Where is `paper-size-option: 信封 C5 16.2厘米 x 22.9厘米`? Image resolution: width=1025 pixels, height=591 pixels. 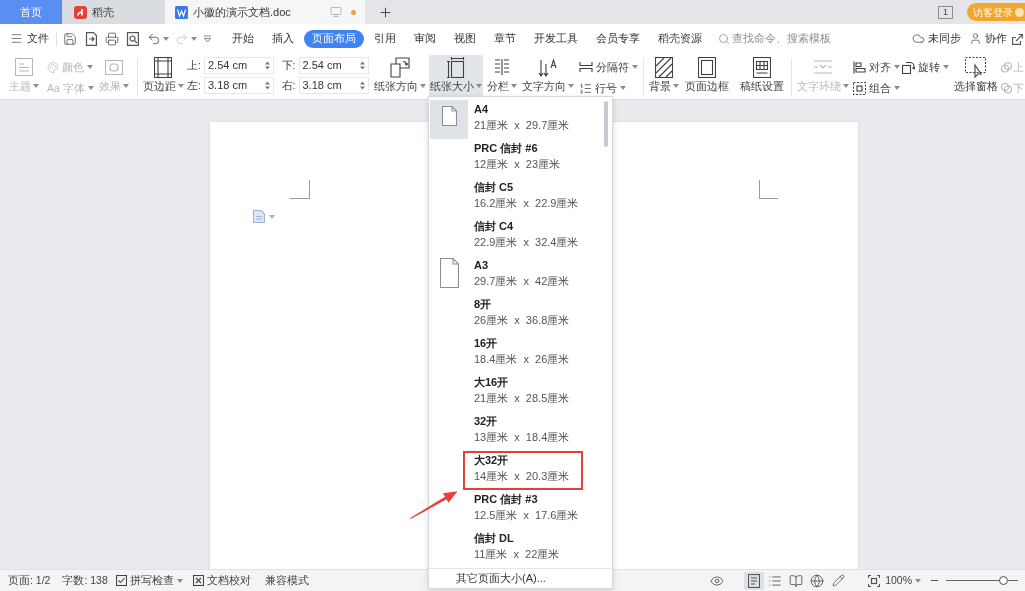 paper-size-option: 信封 C5 16.2厘米 x 22.9厘米 is located at coordinates (520, 197).